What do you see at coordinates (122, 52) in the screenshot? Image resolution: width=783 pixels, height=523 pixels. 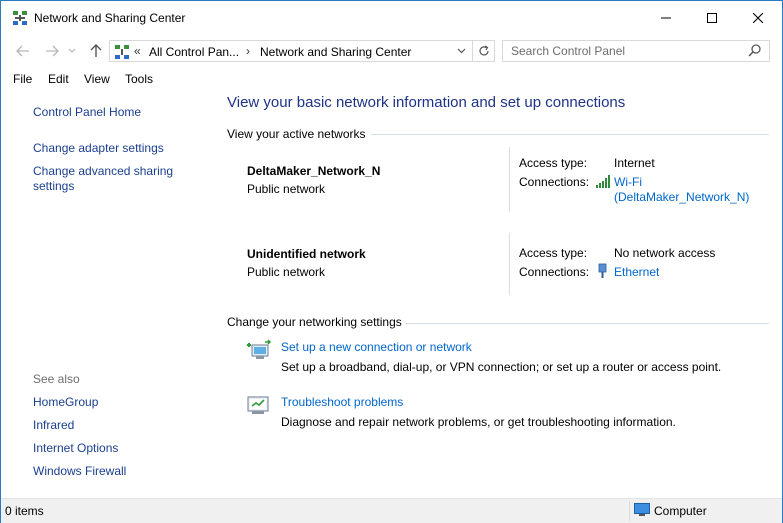 I see `control-panel-icon` at bounding box center [122, 52].